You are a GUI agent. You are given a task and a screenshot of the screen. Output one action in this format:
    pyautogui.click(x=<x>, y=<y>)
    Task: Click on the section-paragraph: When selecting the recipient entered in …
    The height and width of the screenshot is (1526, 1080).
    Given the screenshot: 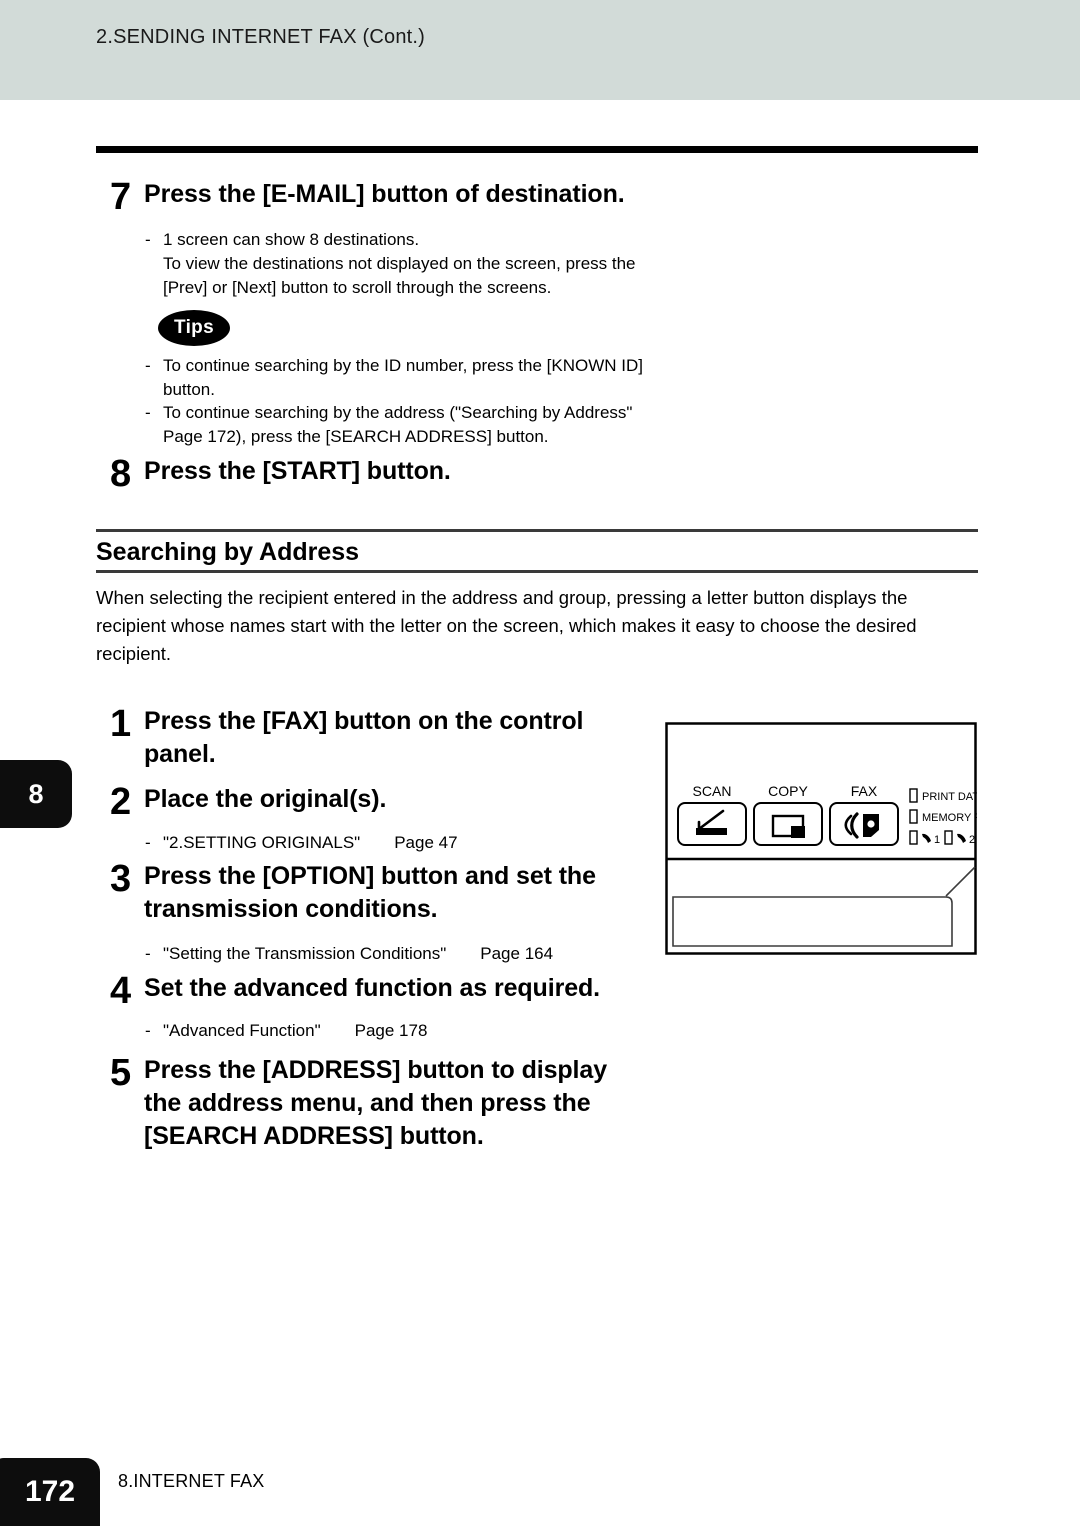 What is the action you would take?
    pyautogui.click(x=506, y=625)
    